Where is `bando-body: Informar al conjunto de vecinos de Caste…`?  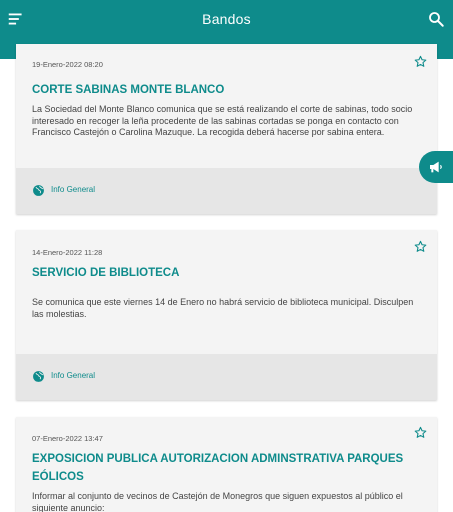
bando-body: Informar al conjunto de vecinos de Caste… is located at coordinates (217, 501).